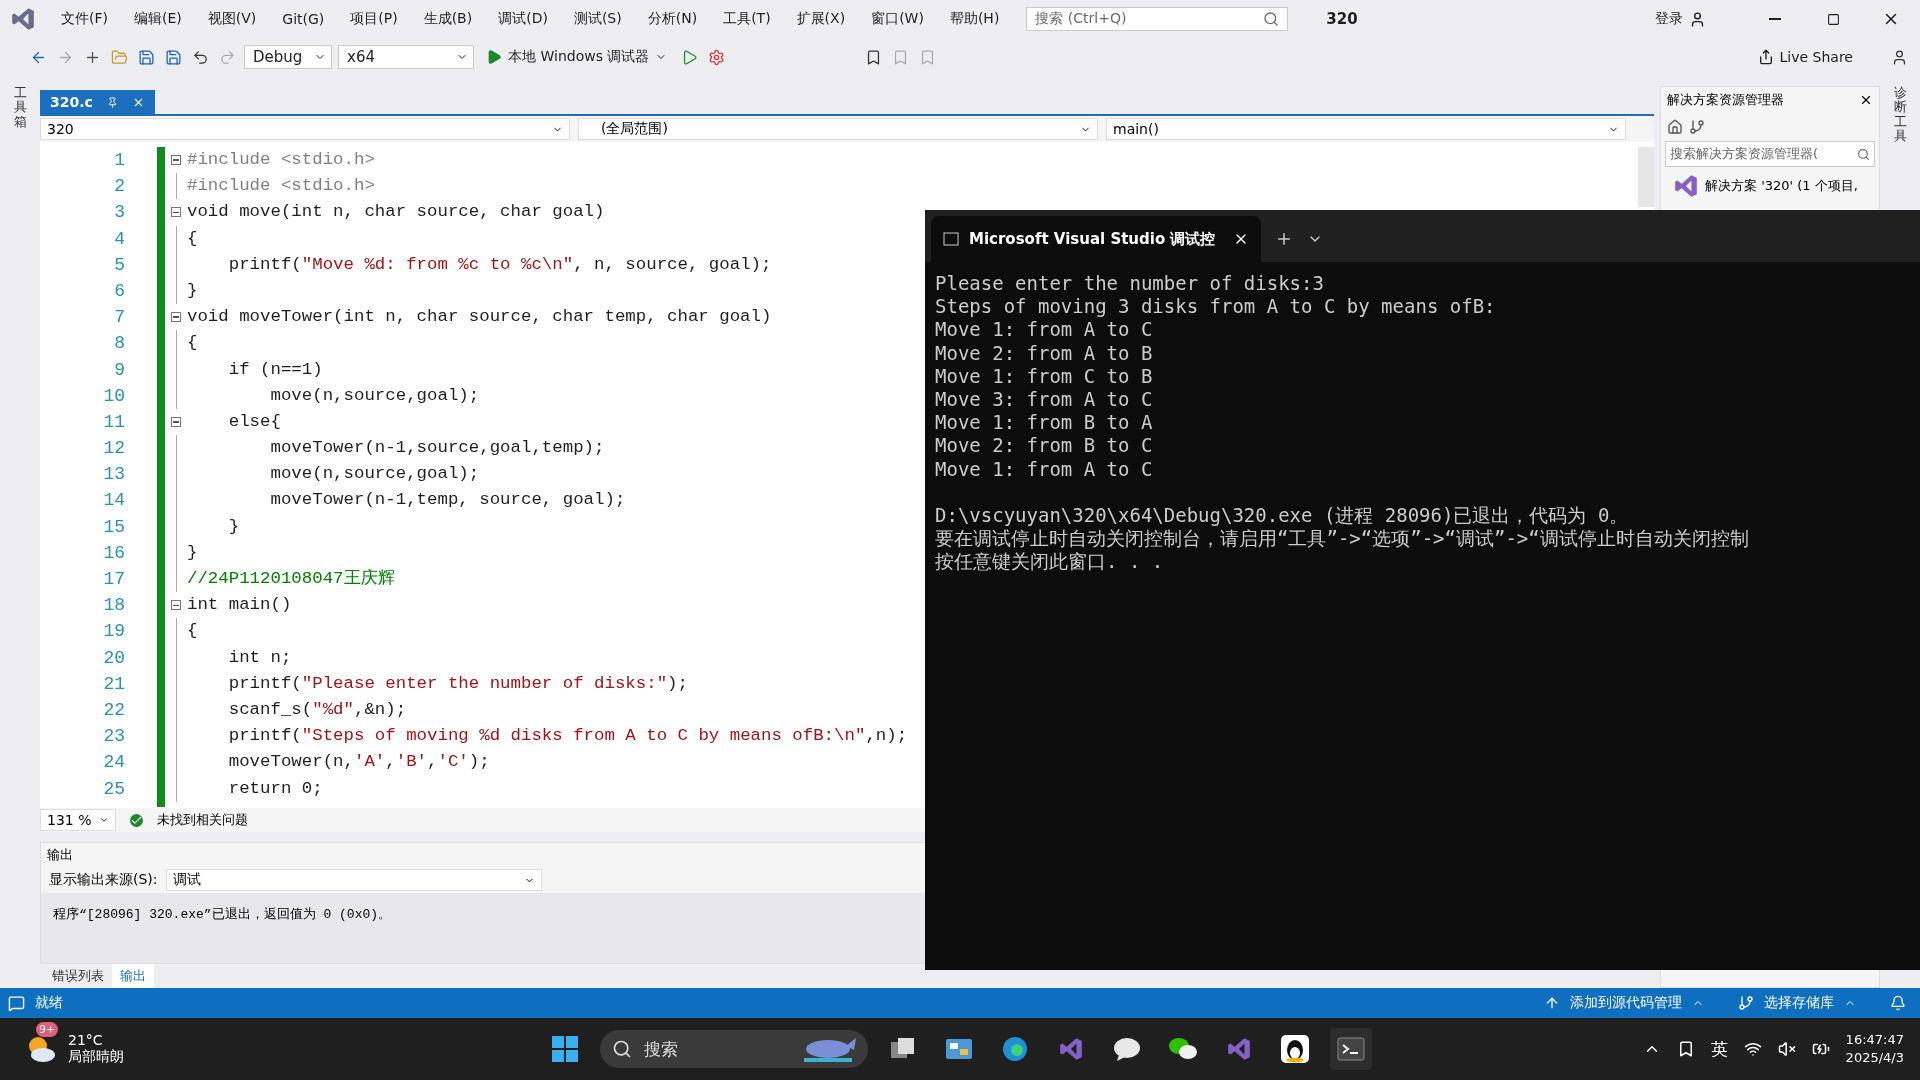  I want to click on console-line: Steps of moving 3 disks from A to C by means ofB:, so click(1215, 307).